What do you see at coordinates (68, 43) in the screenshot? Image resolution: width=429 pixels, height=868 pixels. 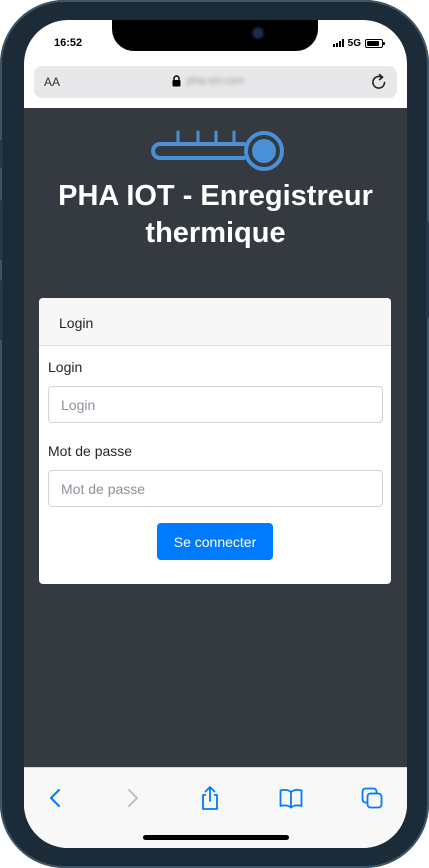 I see `status-time: 16:52` at bounding box center [68, 43].